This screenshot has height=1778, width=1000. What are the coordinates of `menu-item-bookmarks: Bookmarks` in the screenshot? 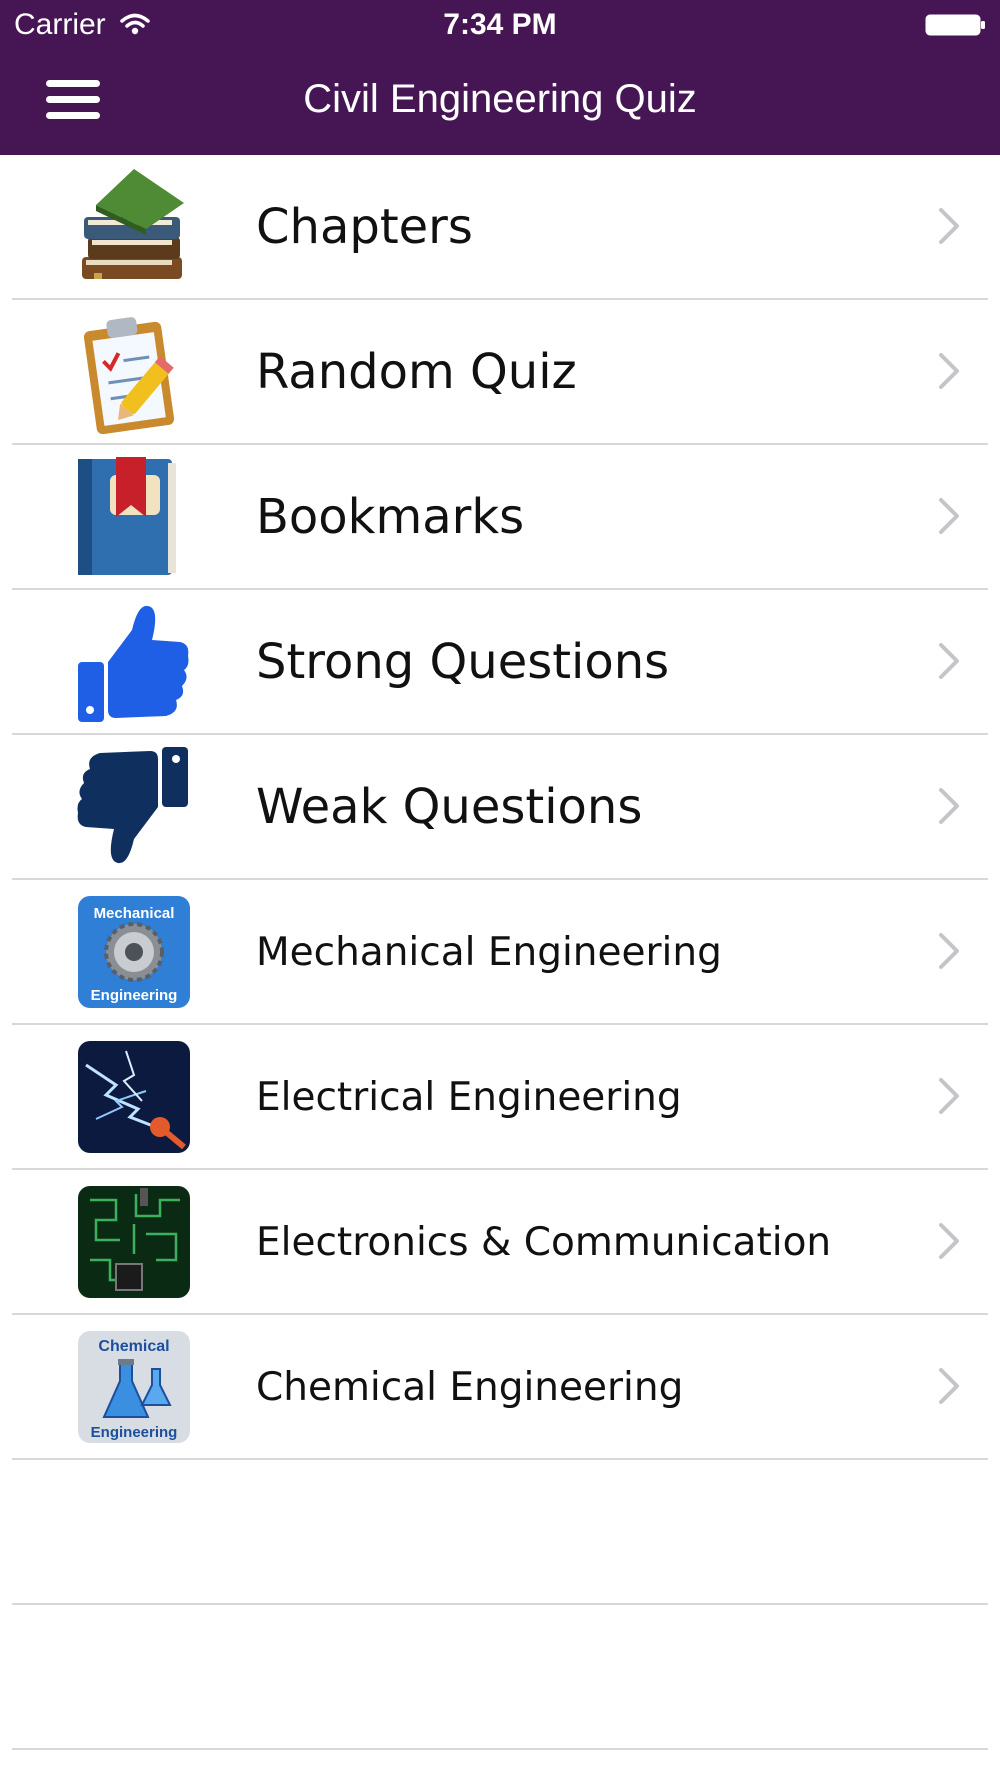 It's located at (500, 517).